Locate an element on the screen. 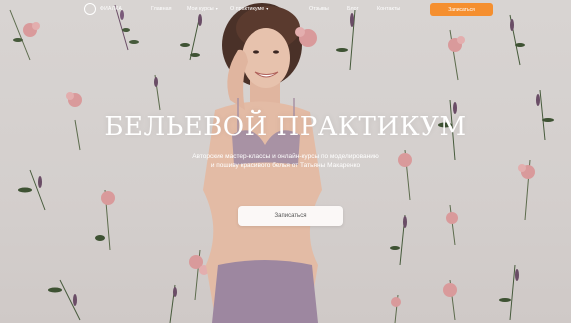 The height and width of the screenshot is (323, 571). nav-item-reviews: Отзывы is located at coordinates (319, 9).